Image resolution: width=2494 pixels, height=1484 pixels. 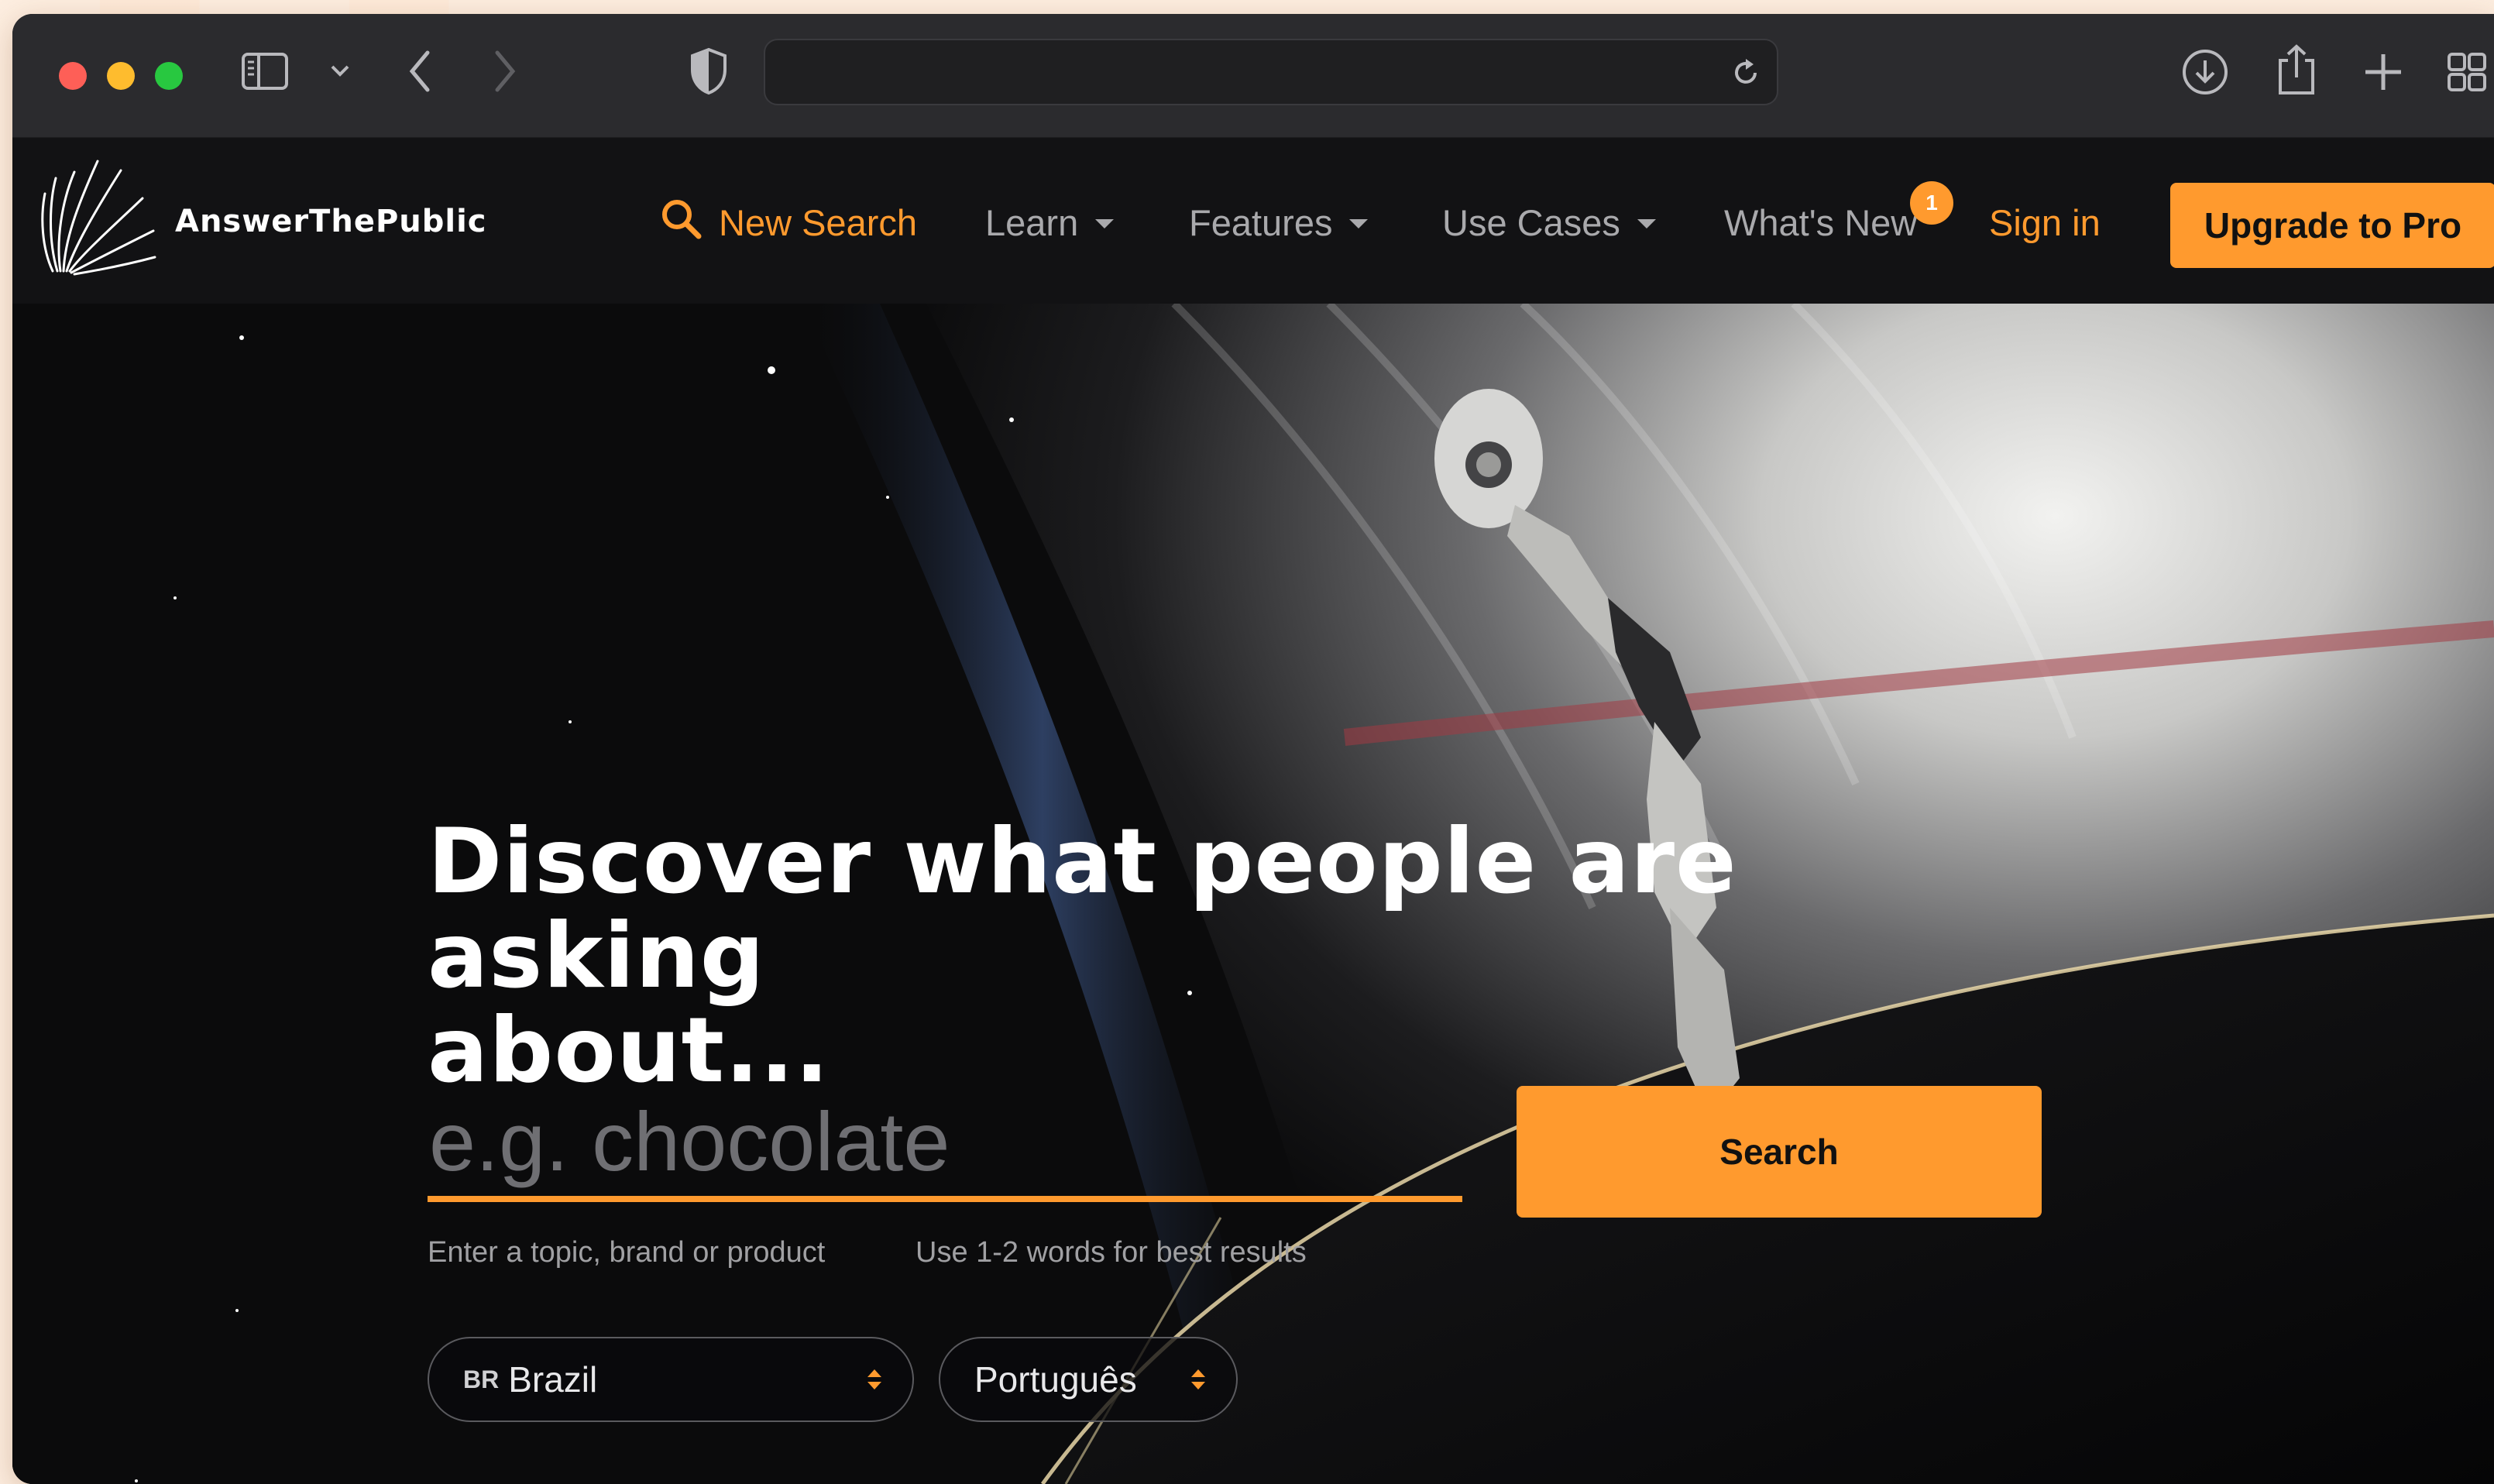 What do you see at coordinates (169, 76) in the screenshot?
I see `maximize-window-button` at bounding box center [169, 76].